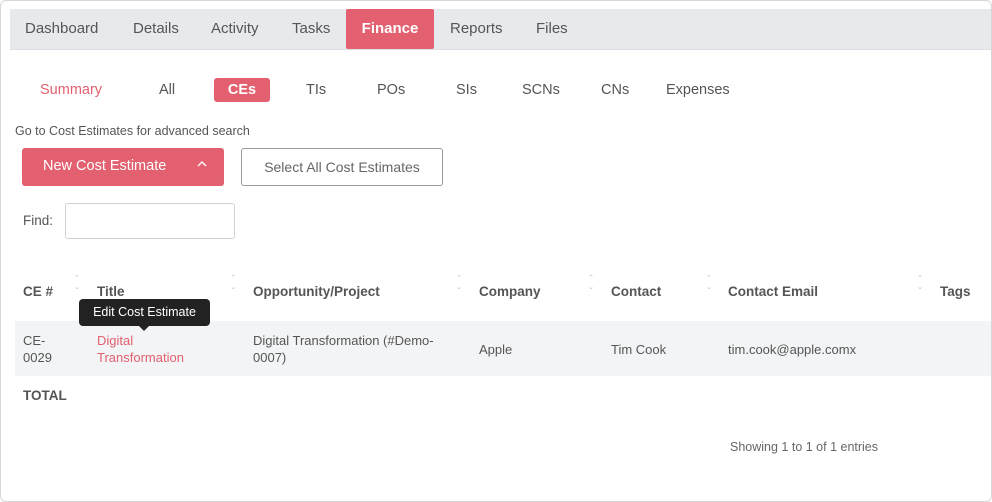  Describe the element at coordinates (233, 284) in the screenshot. I see `sort-title-icon: ⌃ ⌄` at that location.